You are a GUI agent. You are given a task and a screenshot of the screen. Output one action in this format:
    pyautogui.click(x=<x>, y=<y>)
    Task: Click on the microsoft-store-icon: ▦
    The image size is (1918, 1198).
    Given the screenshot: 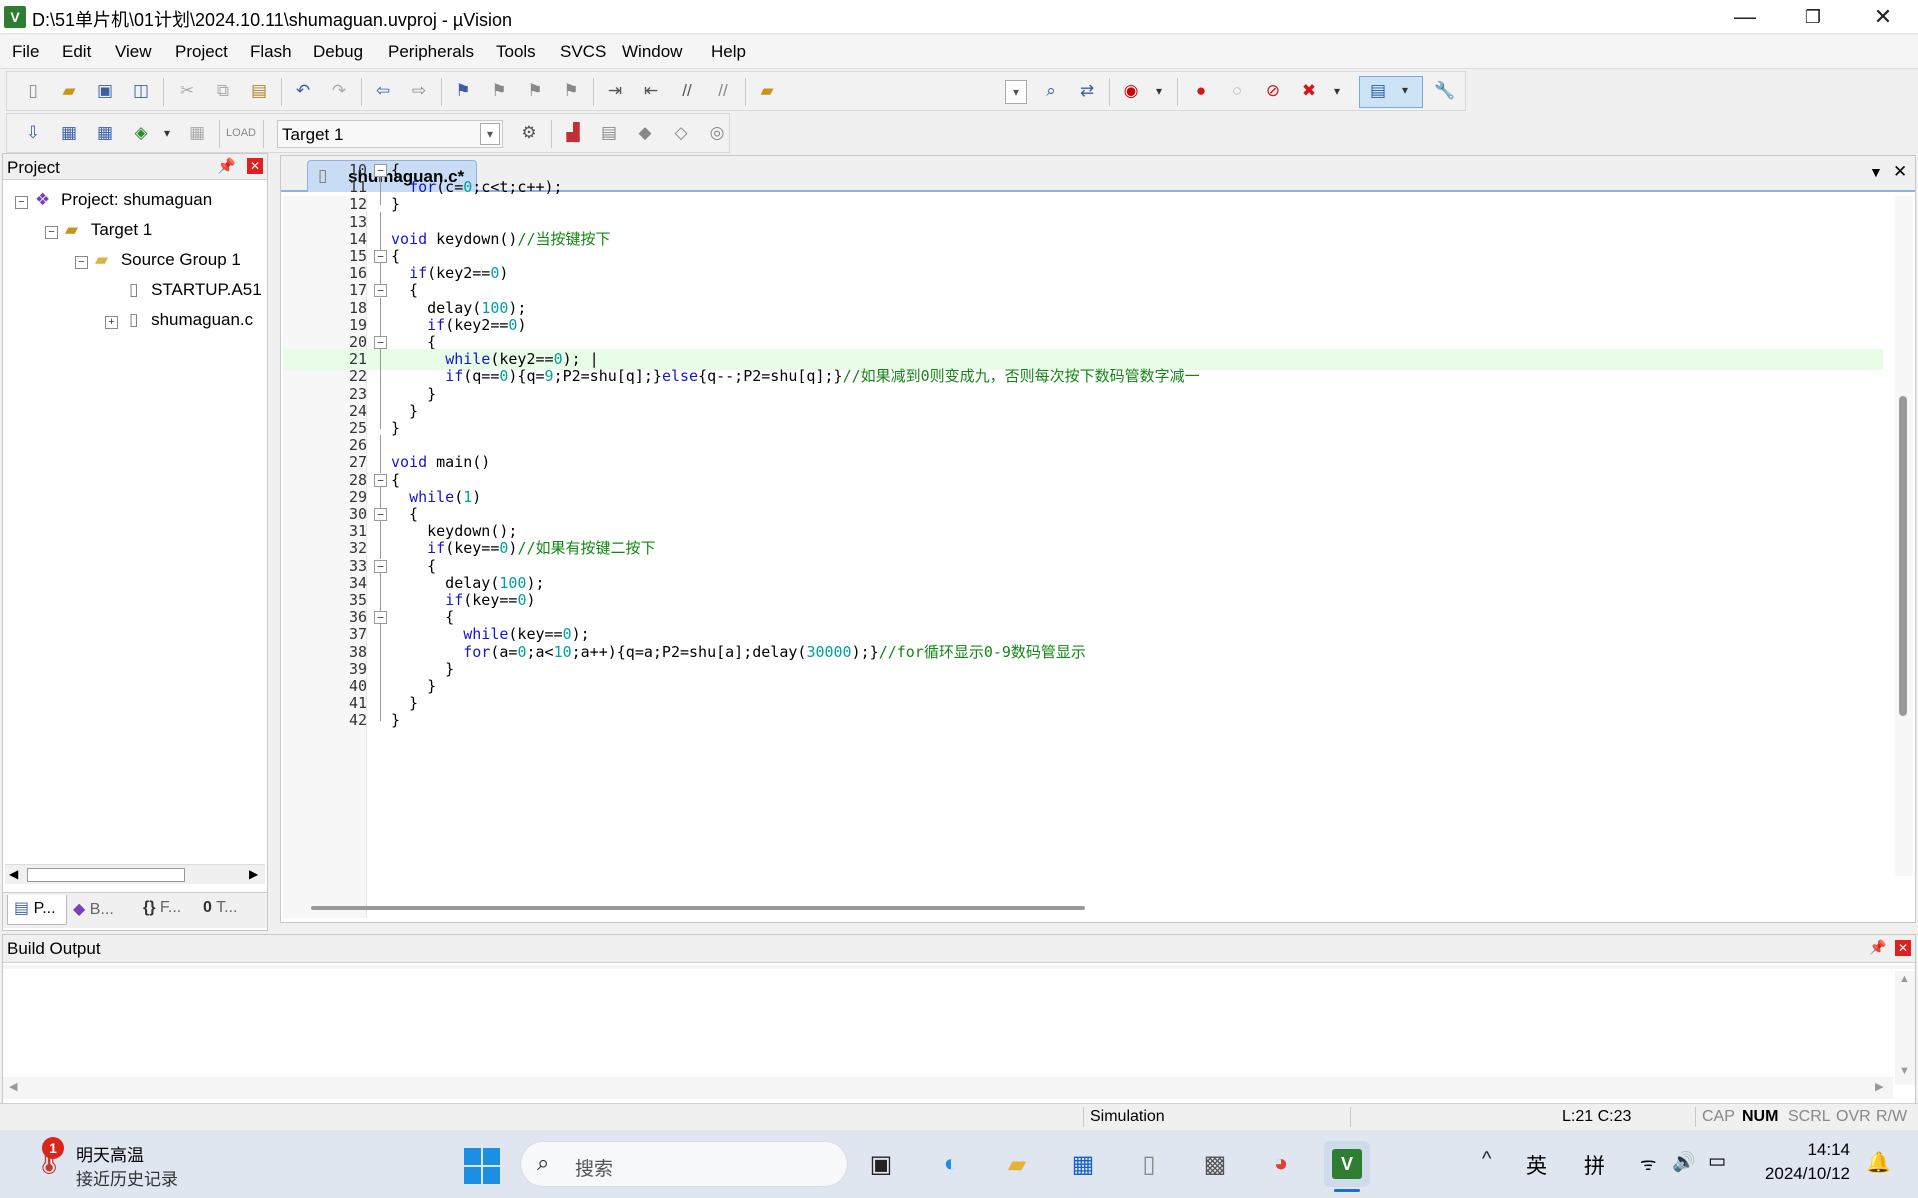 What is the action you would take?
    pyautogui.click(x=1083, y=1164)
    